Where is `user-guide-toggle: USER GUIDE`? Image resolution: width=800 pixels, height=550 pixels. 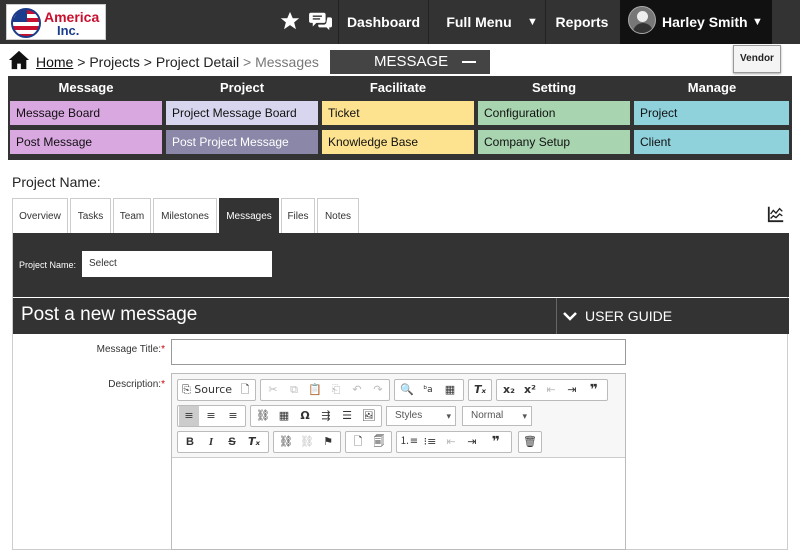 user-guide-toggle: USER GUIDE is located at coordinates (617, 316).